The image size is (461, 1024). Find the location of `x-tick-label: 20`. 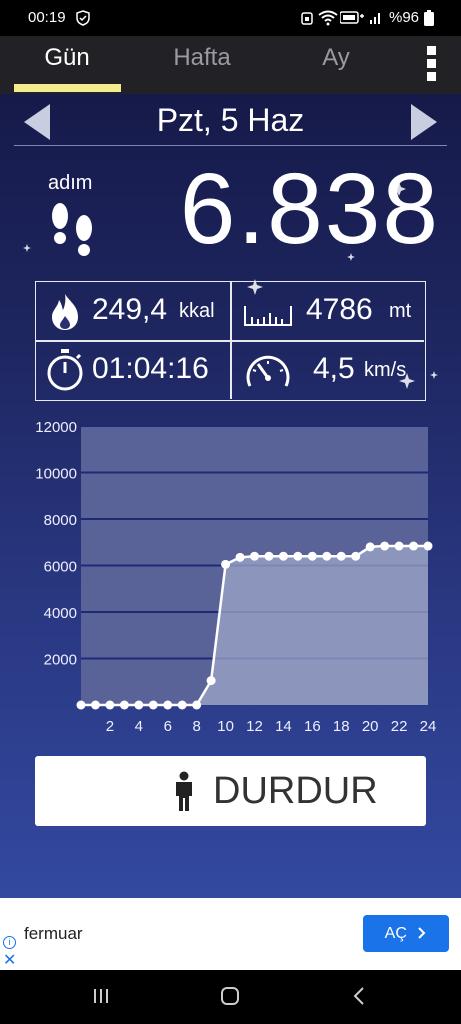

x-tick-label: 20 is located at coordinates (370, 726).